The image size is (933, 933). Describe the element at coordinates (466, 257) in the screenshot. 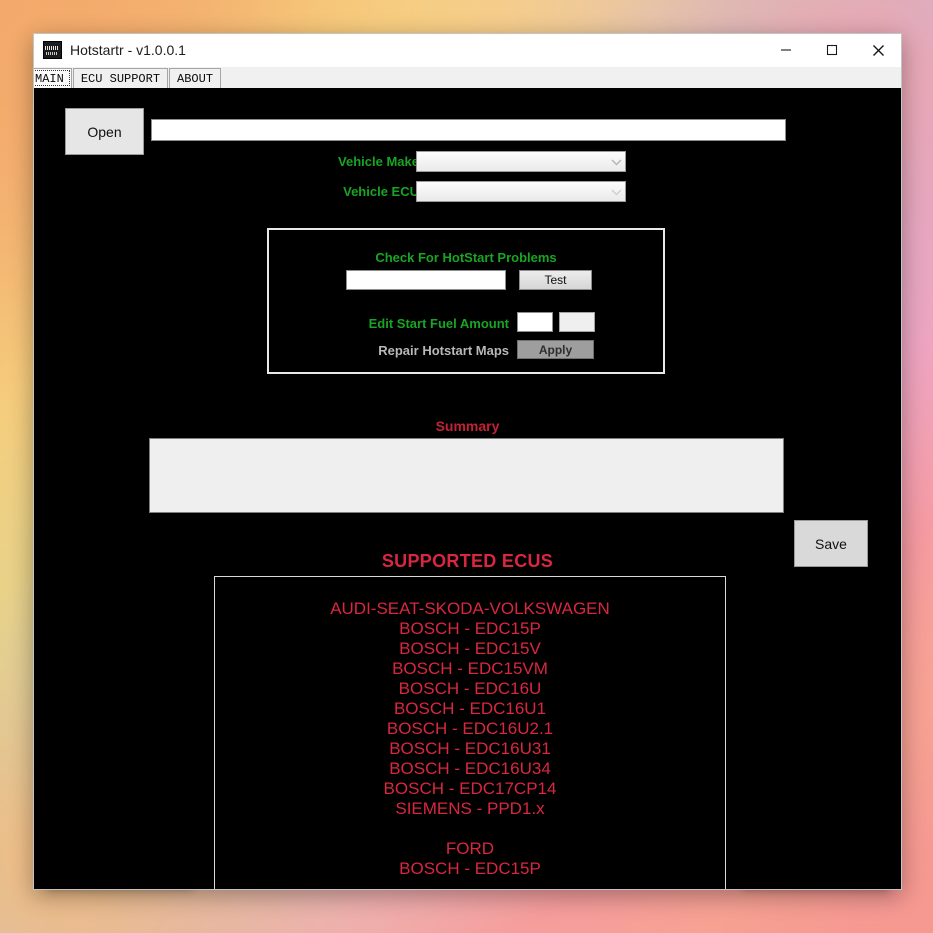

I see `hotstart-group-title: Check For HotStart Problems` at that location.